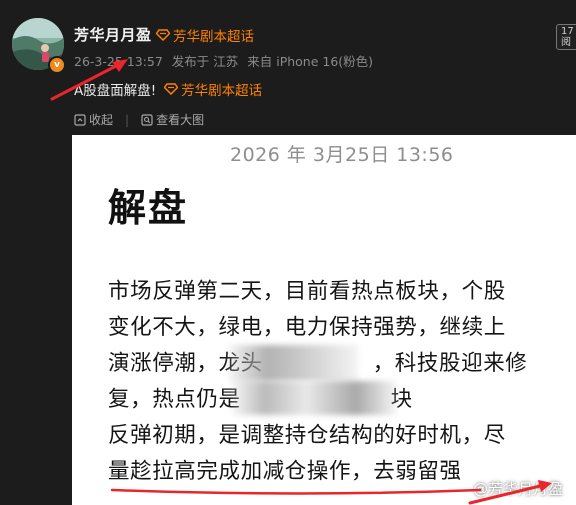 This screenshot has height=505, width=576. Describe the element at coordinates (307, 435) in the screenshot. I see `doc-line: 反弹初期，是调整持仓结构的好时机，尽` at that location.